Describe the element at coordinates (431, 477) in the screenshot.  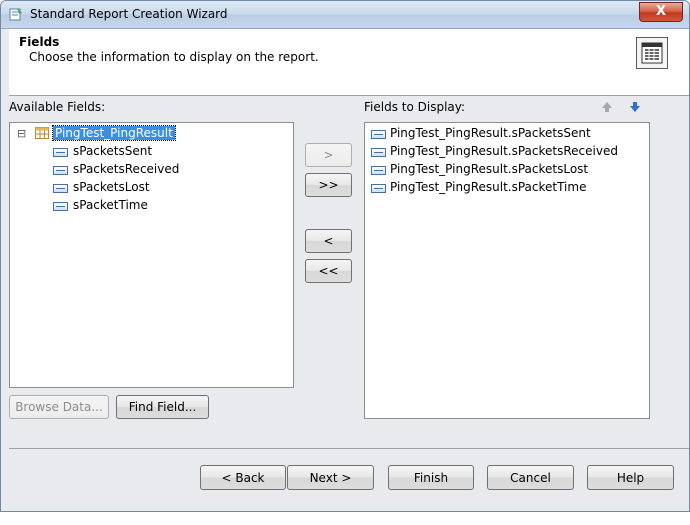
I see `finish-button: Finish` at that location.